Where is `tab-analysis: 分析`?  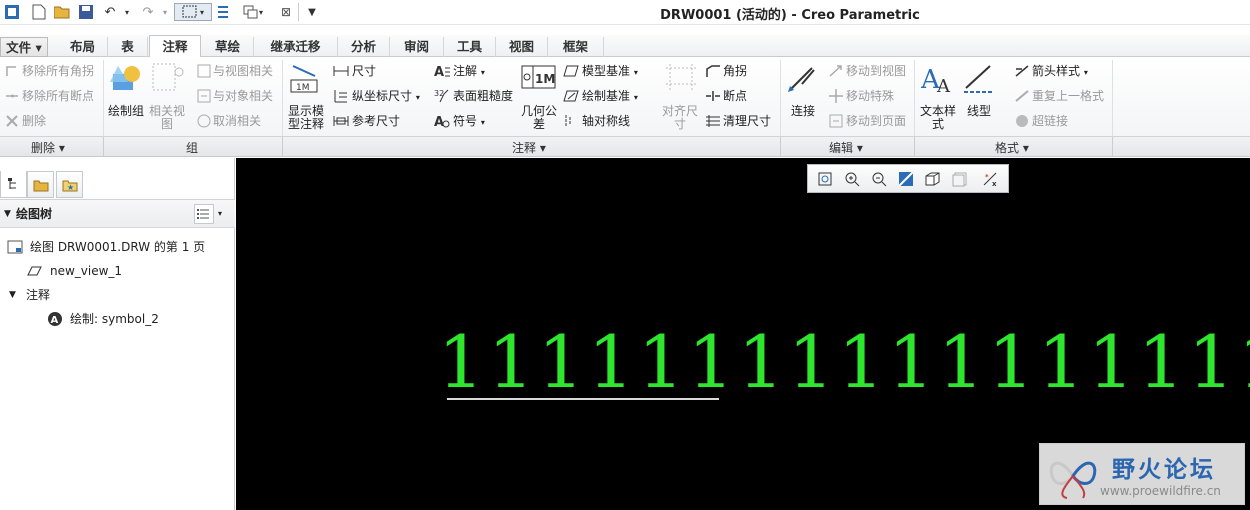 tab-analysis: 分析 is located at coordinates (364, 47).